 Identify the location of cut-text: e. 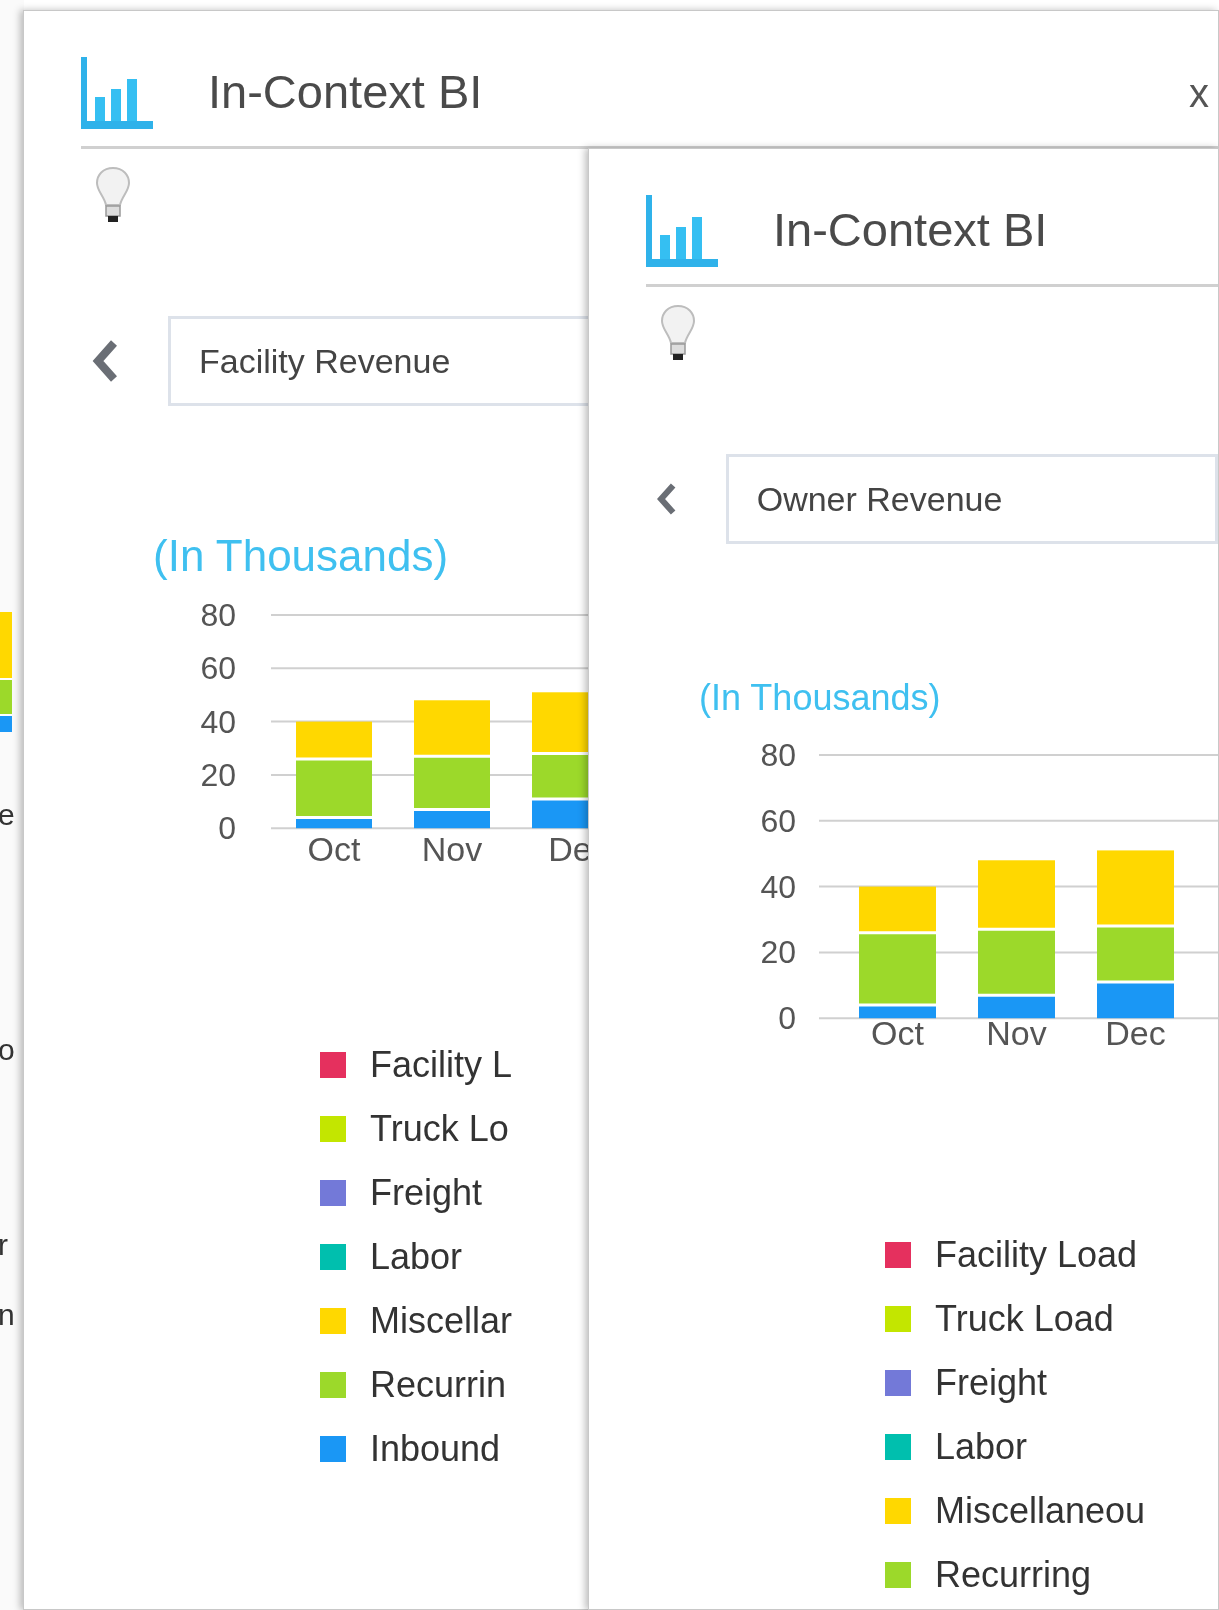
(7, 815).